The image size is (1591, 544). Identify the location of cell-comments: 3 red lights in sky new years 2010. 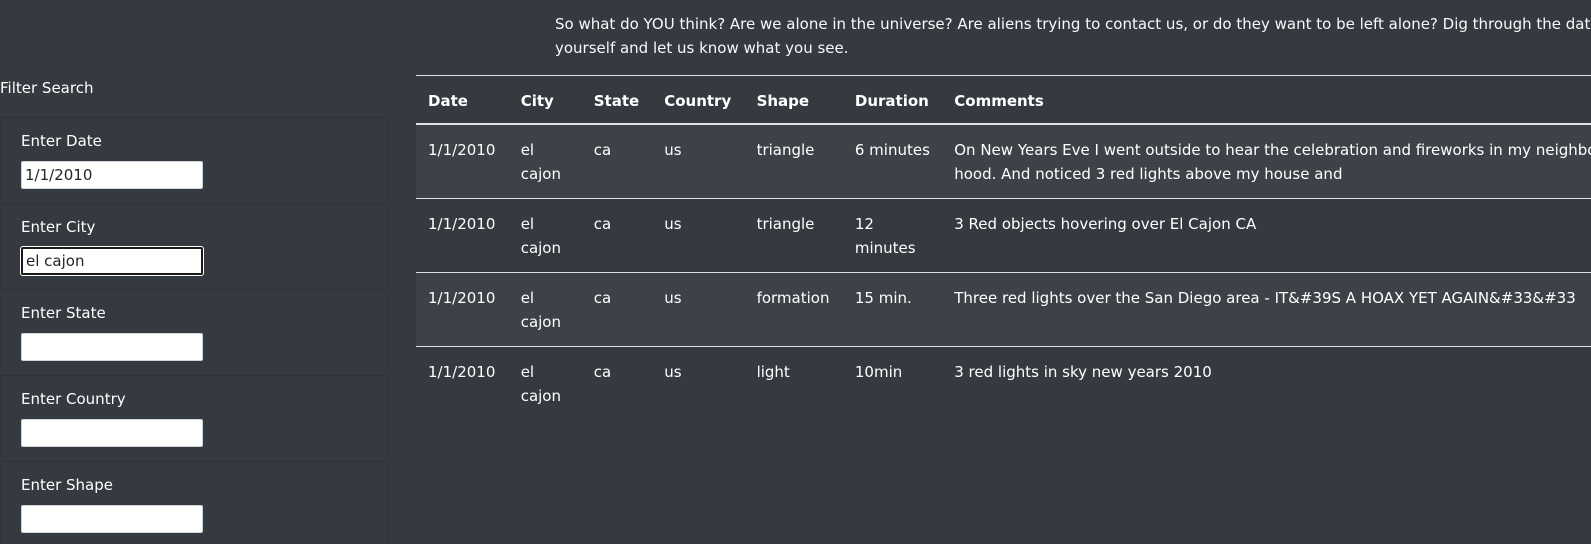
(1266, 383).